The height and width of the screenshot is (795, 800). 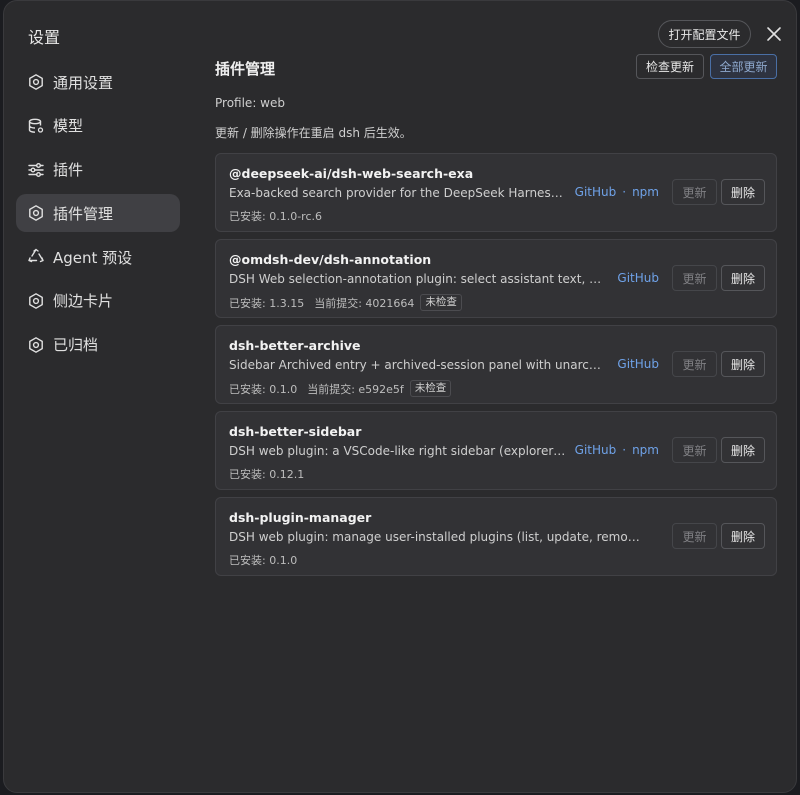 What do you see at coordinates (36, 257) in the screenshot?
I see `recycle-icon` at bounding box center [36, 257].